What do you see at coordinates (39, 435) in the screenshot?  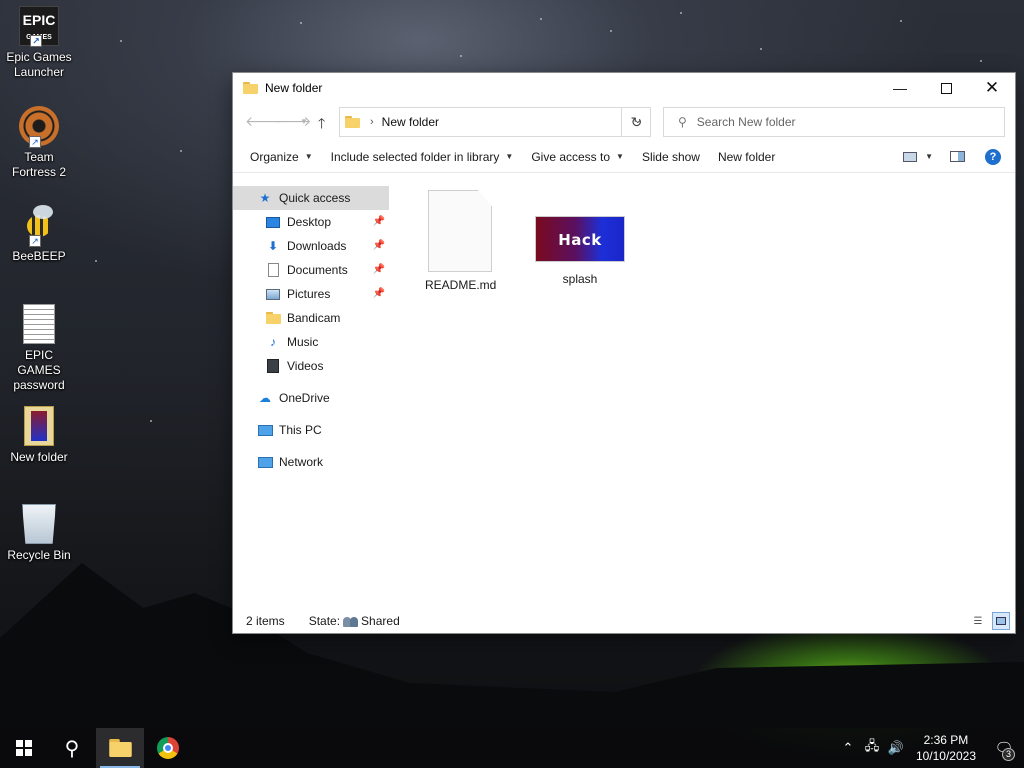 I see `desktop-icon-new-folder: New folder` at bounding box center [39, 435].